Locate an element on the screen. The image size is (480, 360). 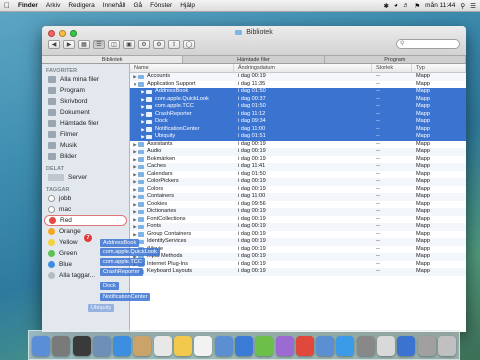
flag-icon: ⚑ is located at coordinates (417, 6).